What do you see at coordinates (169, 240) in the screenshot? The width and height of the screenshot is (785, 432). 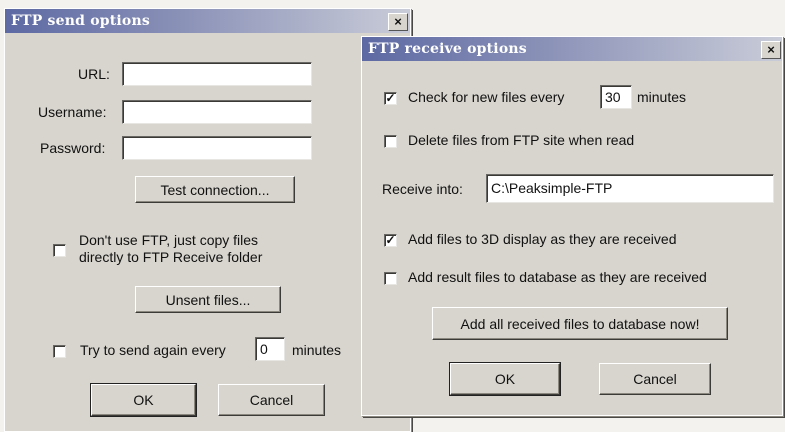 I see `dont-use-ftp-label-line1: Don't use FTP, just copy files` at bounding box center [169, 240].